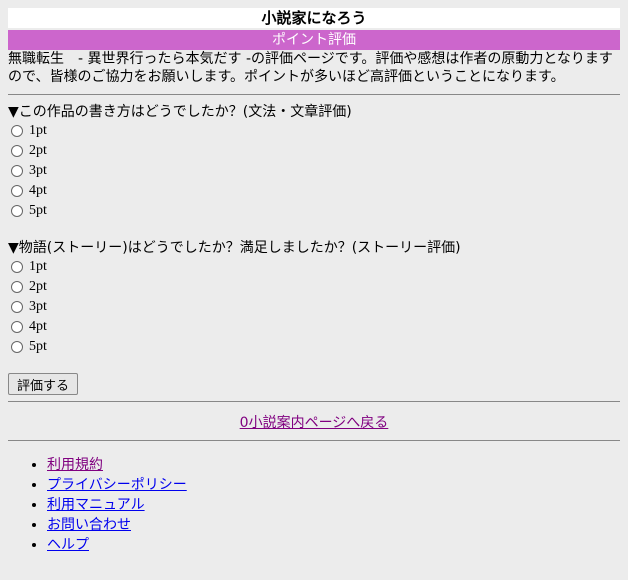  What do you see at coordinates (314, 40) in the screenshot?
I see `page-label-bar: ポイント評価` at bounding box center [314, 40].